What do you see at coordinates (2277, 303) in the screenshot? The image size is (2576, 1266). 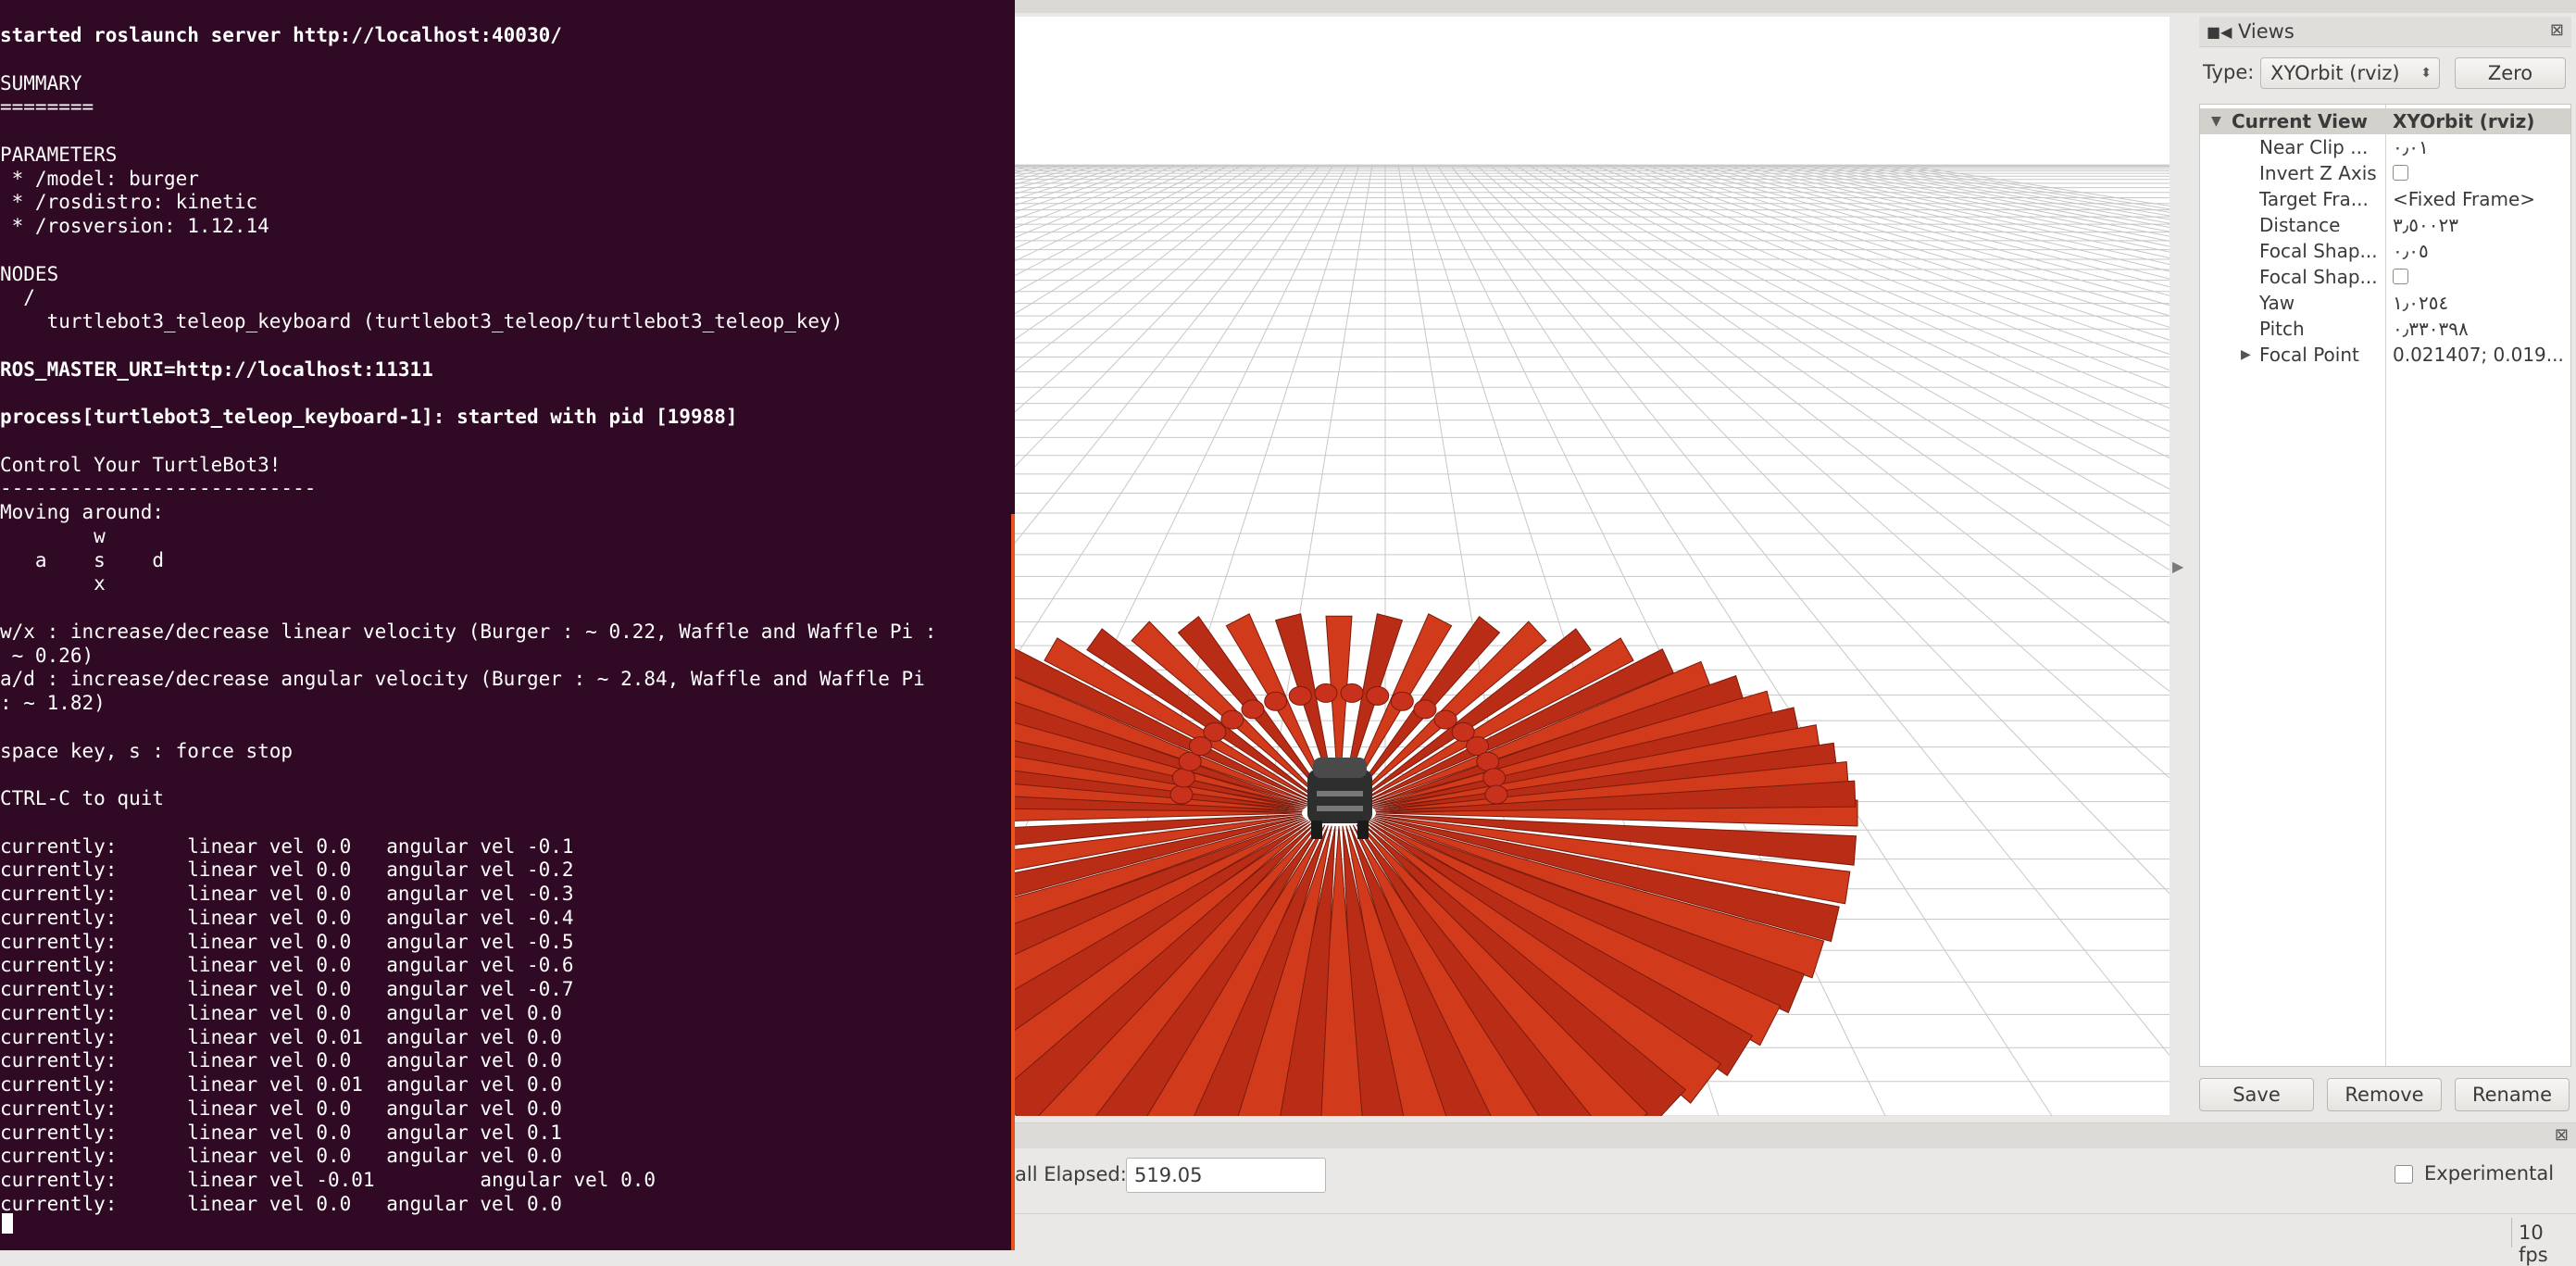 I see `prop-name: Yaw` at bounding box center [2277, 303].